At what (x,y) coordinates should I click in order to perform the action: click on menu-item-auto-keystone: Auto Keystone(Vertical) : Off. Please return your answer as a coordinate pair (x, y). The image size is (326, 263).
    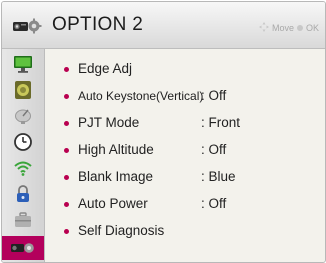
    Looking at the image, I should click on (189, 98).